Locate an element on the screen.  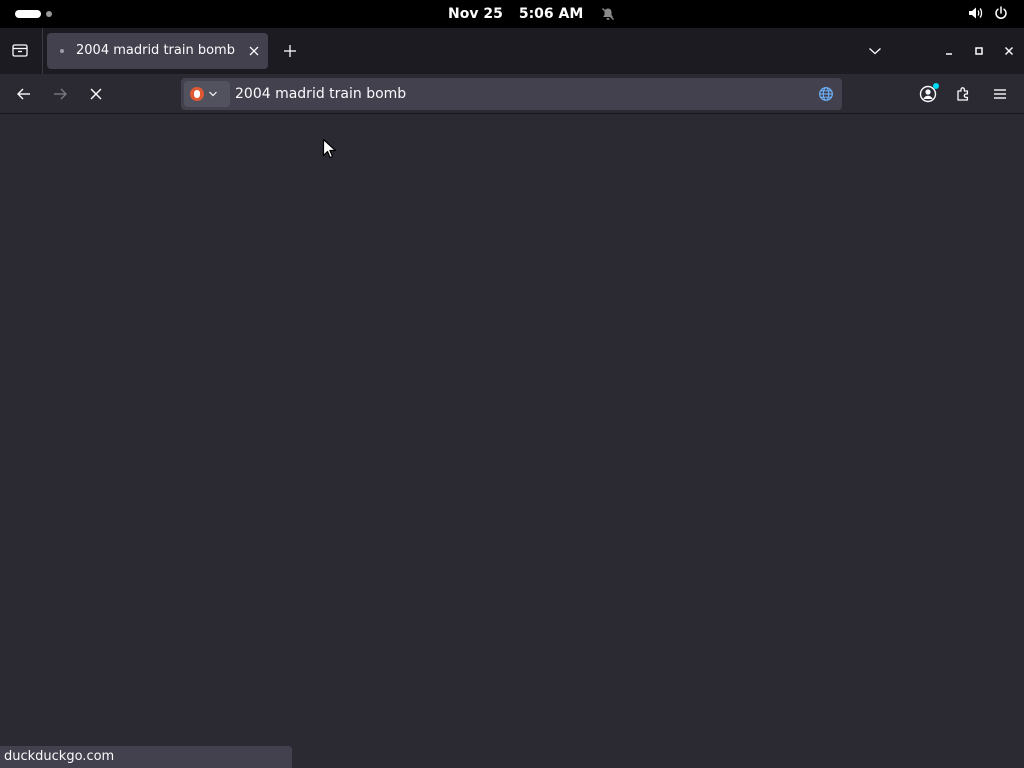
maximize-icon is located at coordinates (979, 51).